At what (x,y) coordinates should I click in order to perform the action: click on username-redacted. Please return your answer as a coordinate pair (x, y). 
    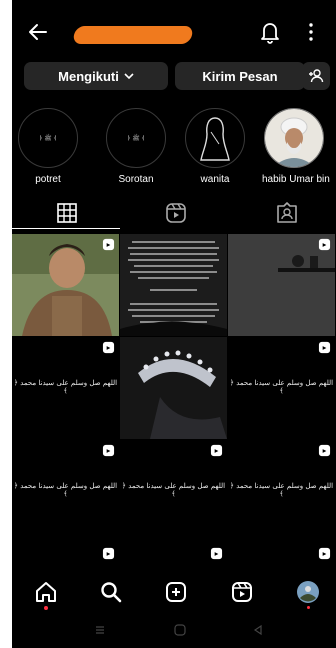
    Looking at the image, I should click on (133, 35).